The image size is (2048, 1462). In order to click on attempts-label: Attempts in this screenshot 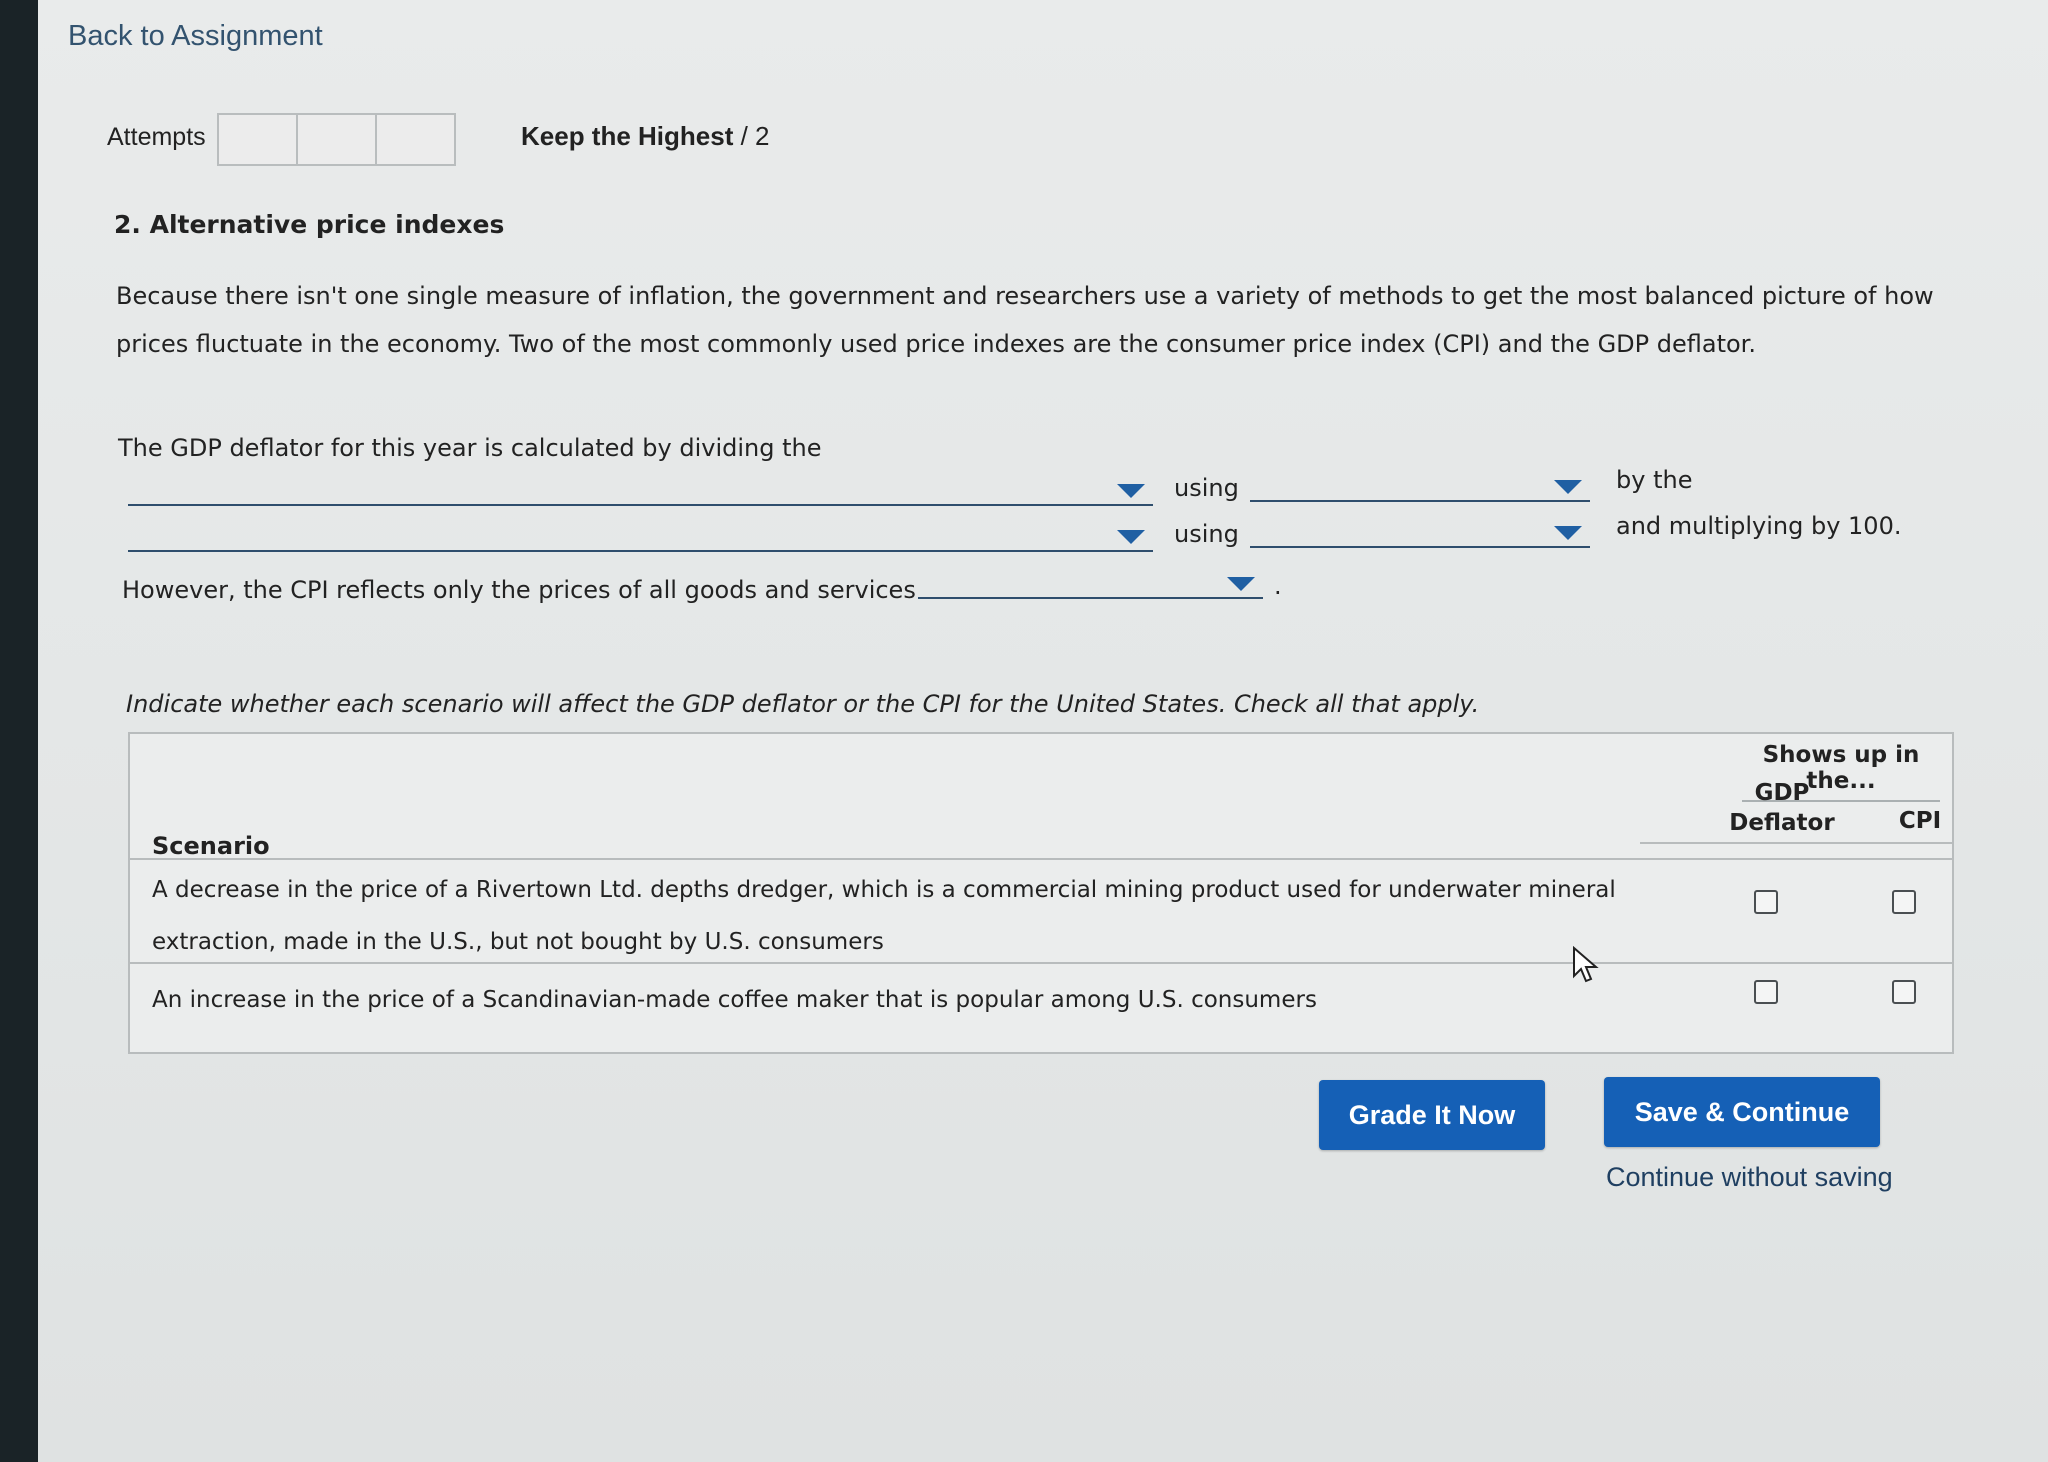, I will do `click(156, 137)`.